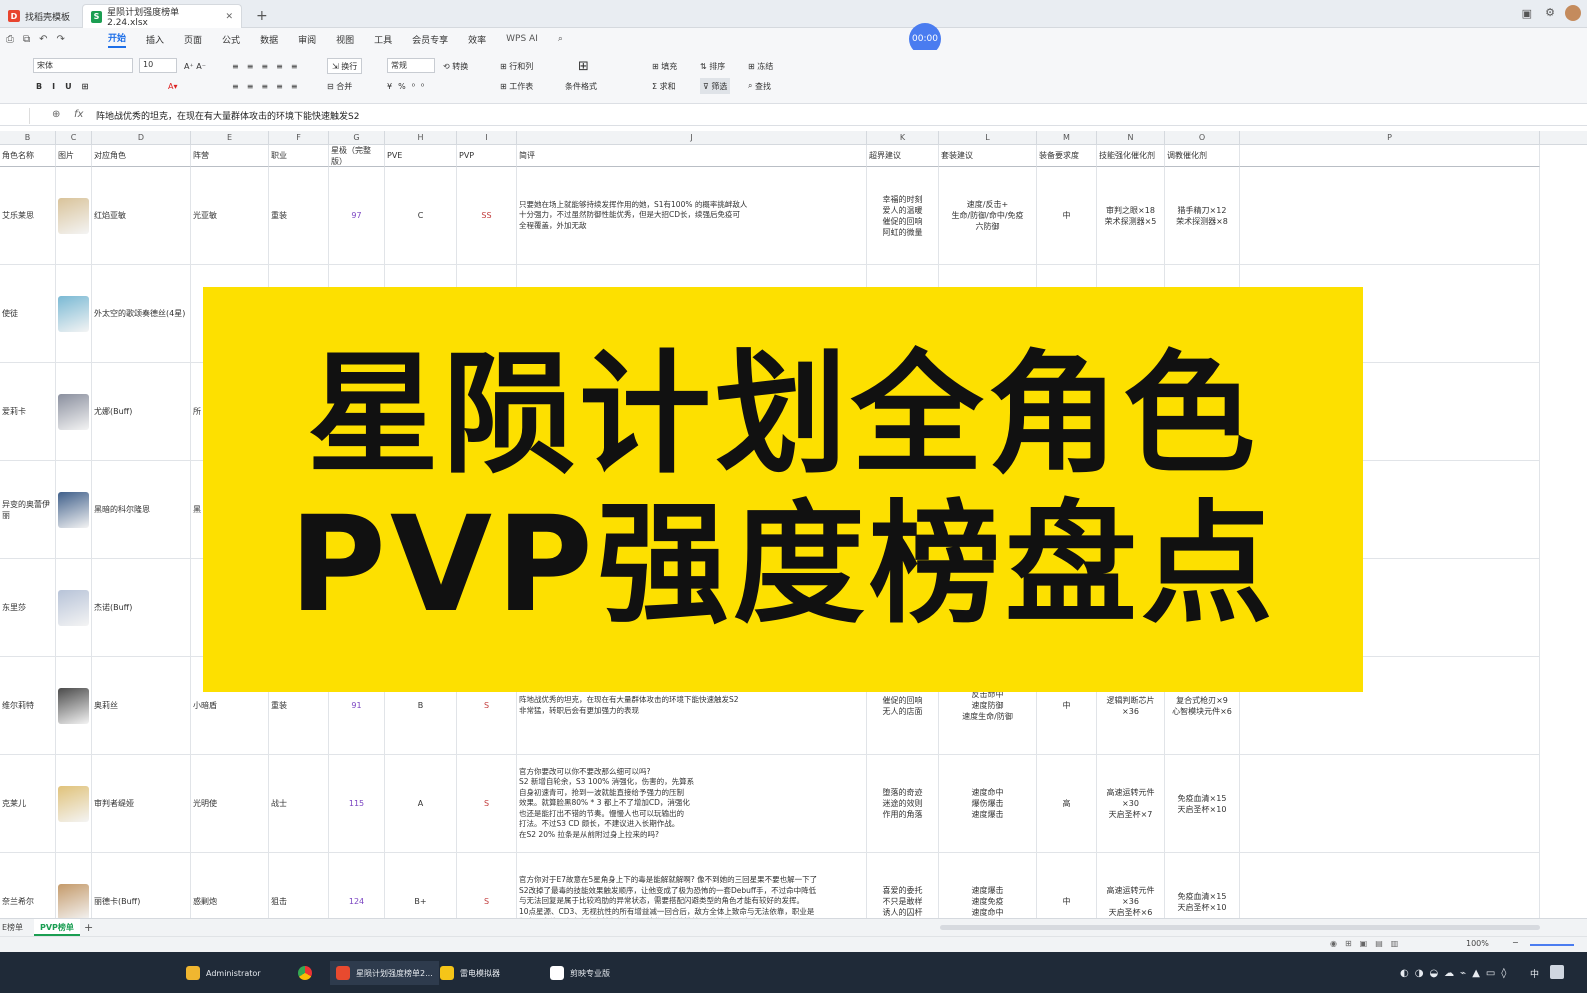  Describe the element at coordinates (580, 973) in the screenshot. I see `taskbar-item-capcut: 剪映专业版` at that location.